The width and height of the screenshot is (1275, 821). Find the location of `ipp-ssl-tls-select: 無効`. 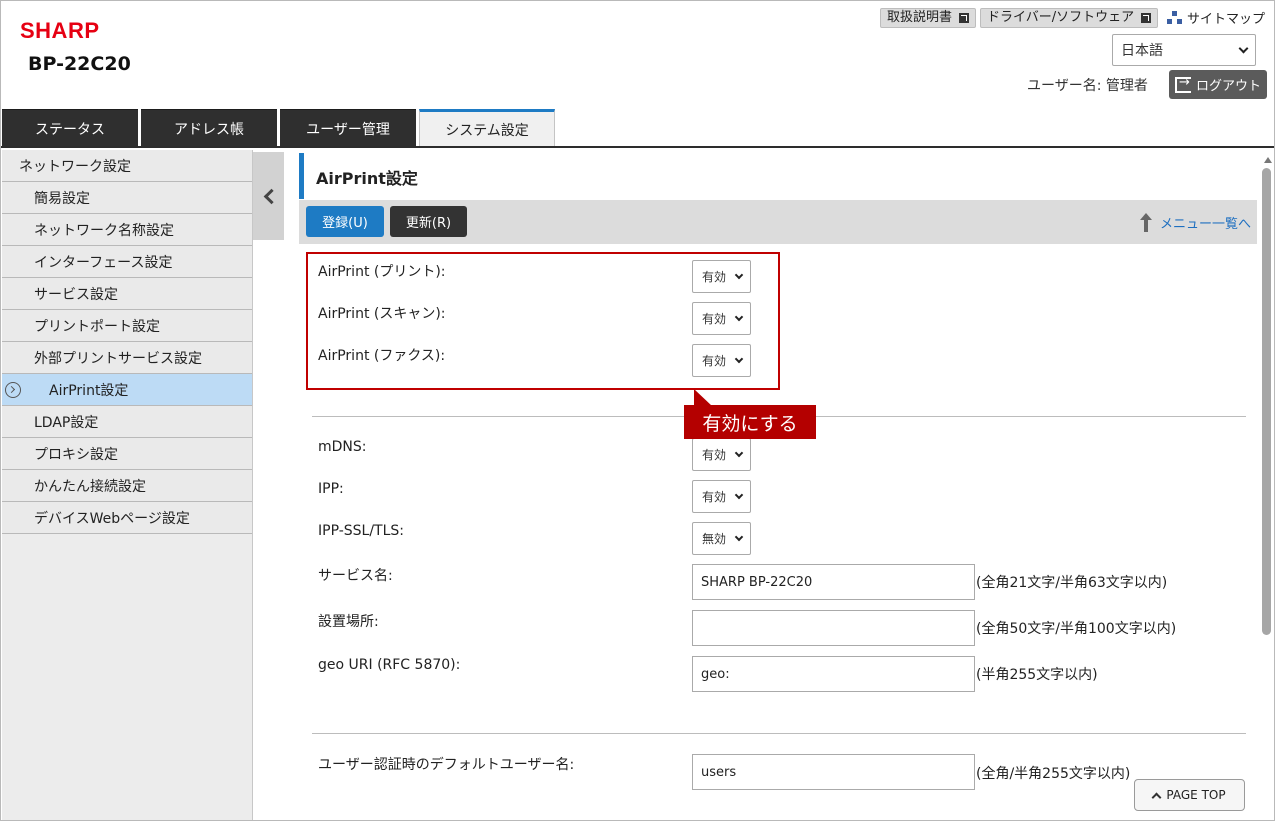

ipp-ssl-tls-select: 無効 is located at coordinates (721, 538).